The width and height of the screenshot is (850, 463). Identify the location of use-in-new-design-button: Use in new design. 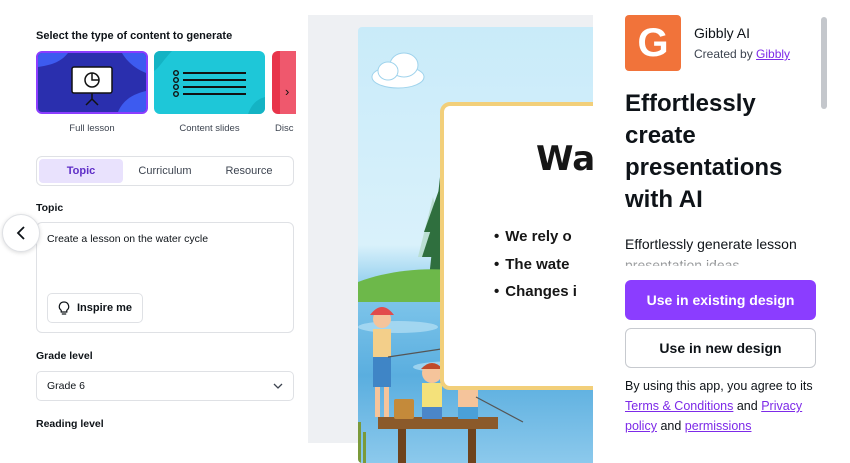
(720, 348).